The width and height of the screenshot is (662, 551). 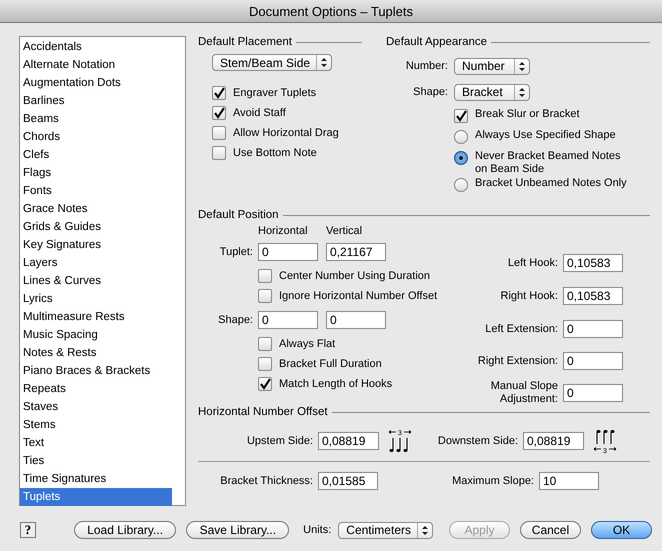 What do you see at coordinates (238, 215) in the screenshot?
I see `section-heading: Default Position` at bounding box center [238, 215].